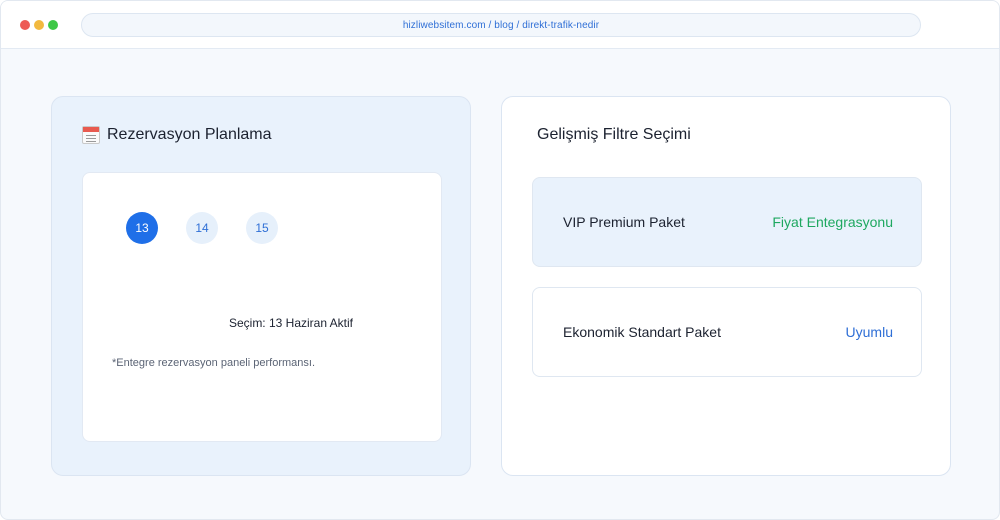 The image size is (1000, 520). Describe the element at coordinates (727, 332) in the screenshot. I see `filter-option-economic: Ekonomik Standart Paket Uyumlu` at that location.